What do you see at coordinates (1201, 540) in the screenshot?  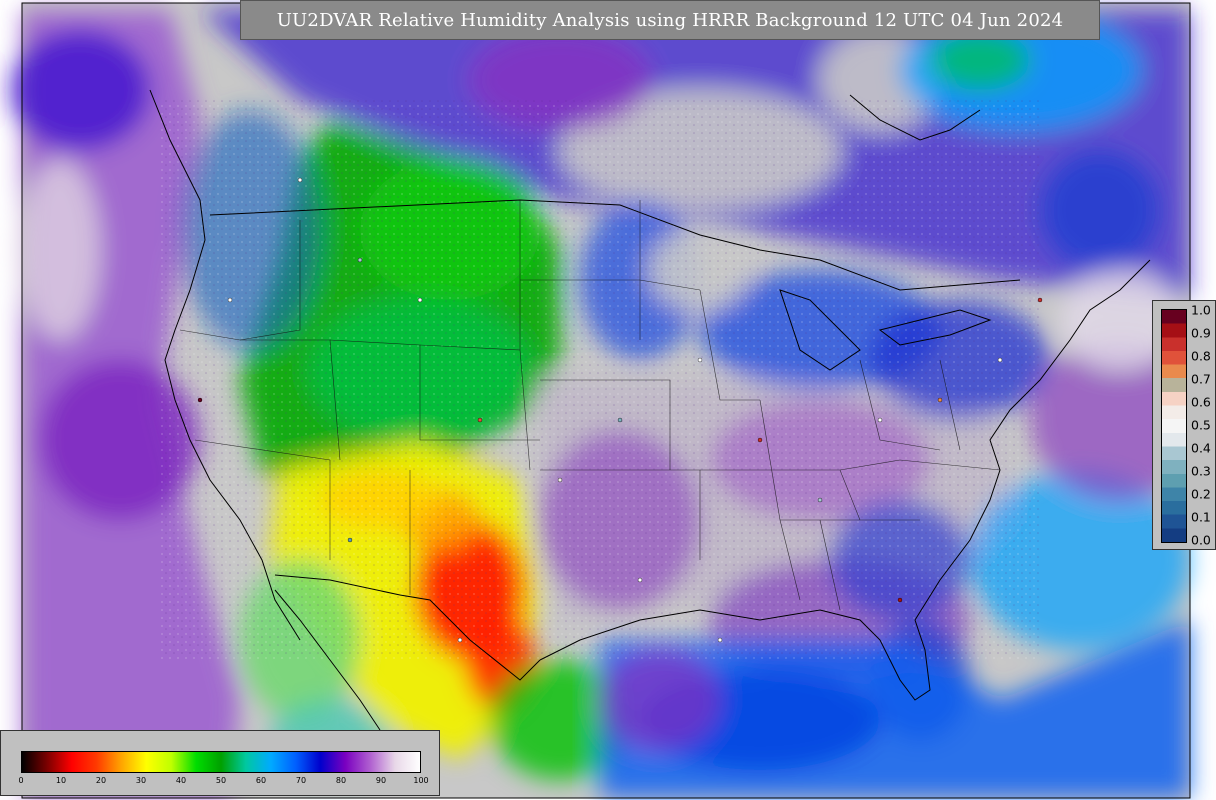 I see `obs-tick-0-0: 0.0` at bounding box center [1201, 540].